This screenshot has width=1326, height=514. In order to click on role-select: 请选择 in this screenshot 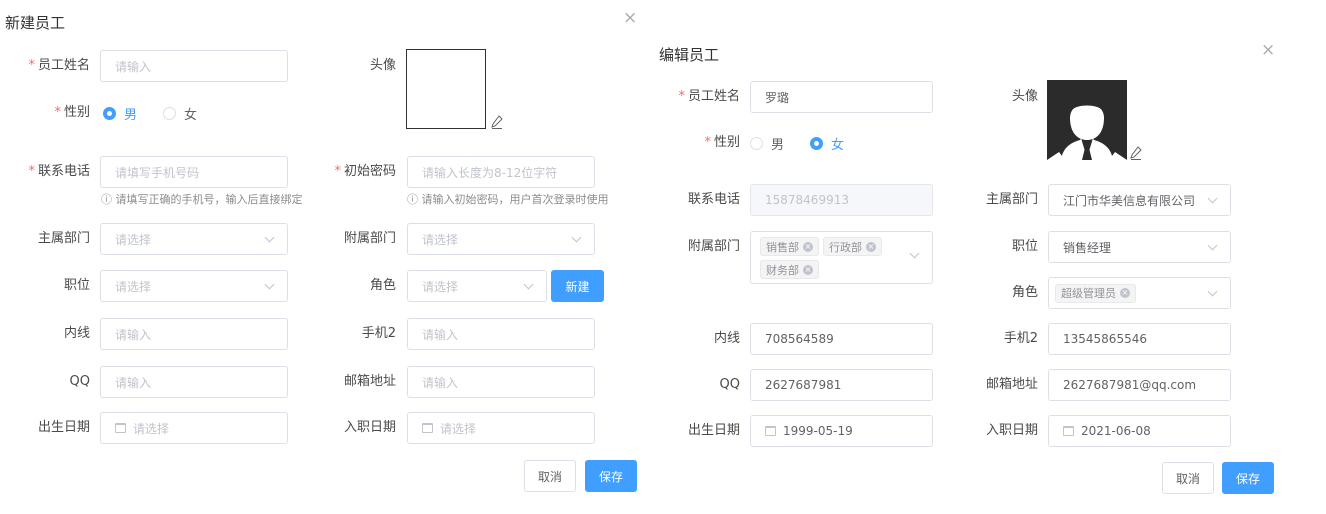, I will do `click(477, 286)`.